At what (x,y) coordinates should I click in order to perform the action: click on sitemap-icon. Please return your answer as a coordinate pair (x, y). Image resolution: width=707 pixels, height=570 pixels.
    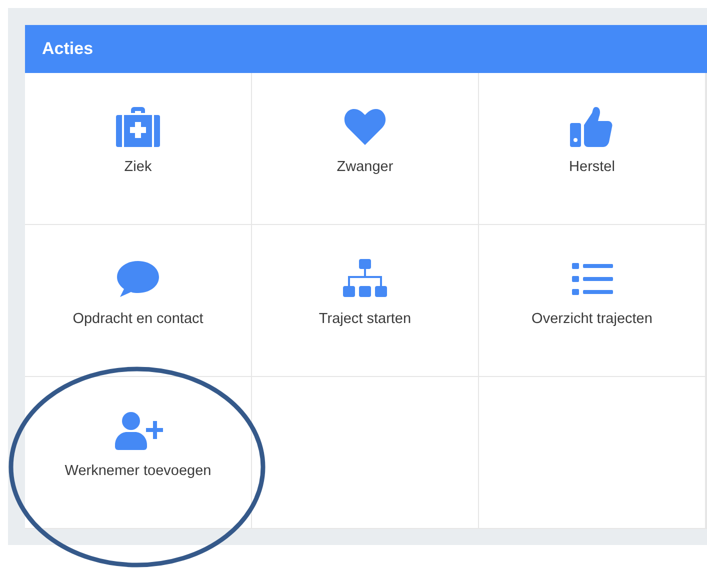
    Looking at the image, I should click on (365, 279).